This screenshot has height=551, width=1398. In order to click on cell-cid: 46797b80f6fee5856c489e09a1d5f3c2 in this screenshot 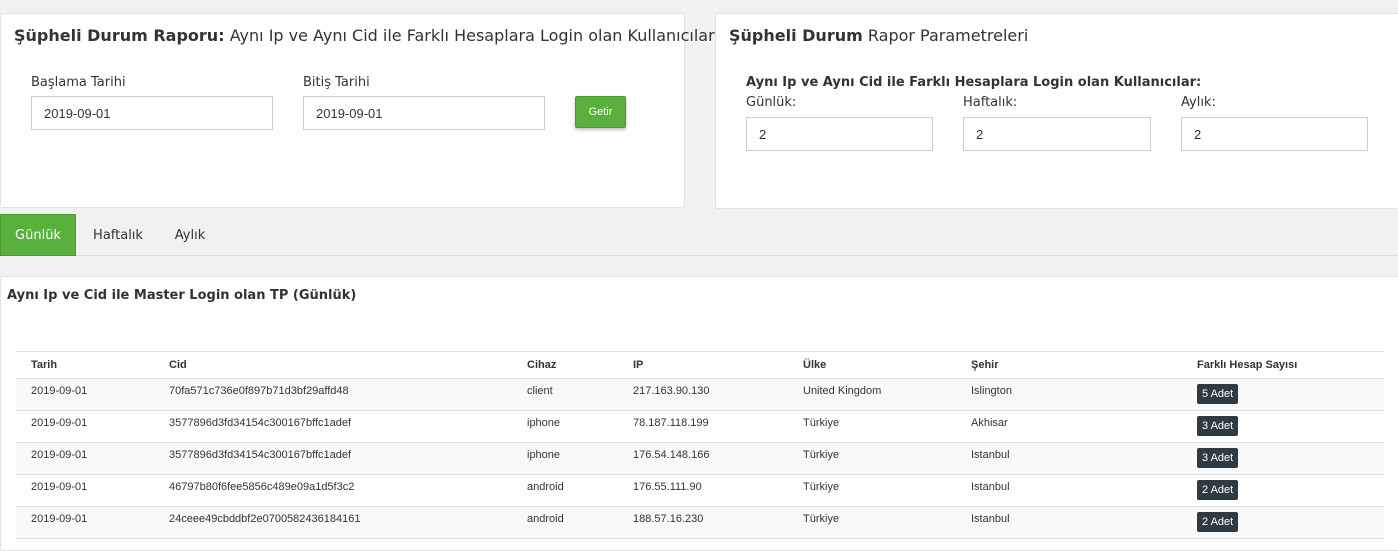, I will do `click(333, 490)`.